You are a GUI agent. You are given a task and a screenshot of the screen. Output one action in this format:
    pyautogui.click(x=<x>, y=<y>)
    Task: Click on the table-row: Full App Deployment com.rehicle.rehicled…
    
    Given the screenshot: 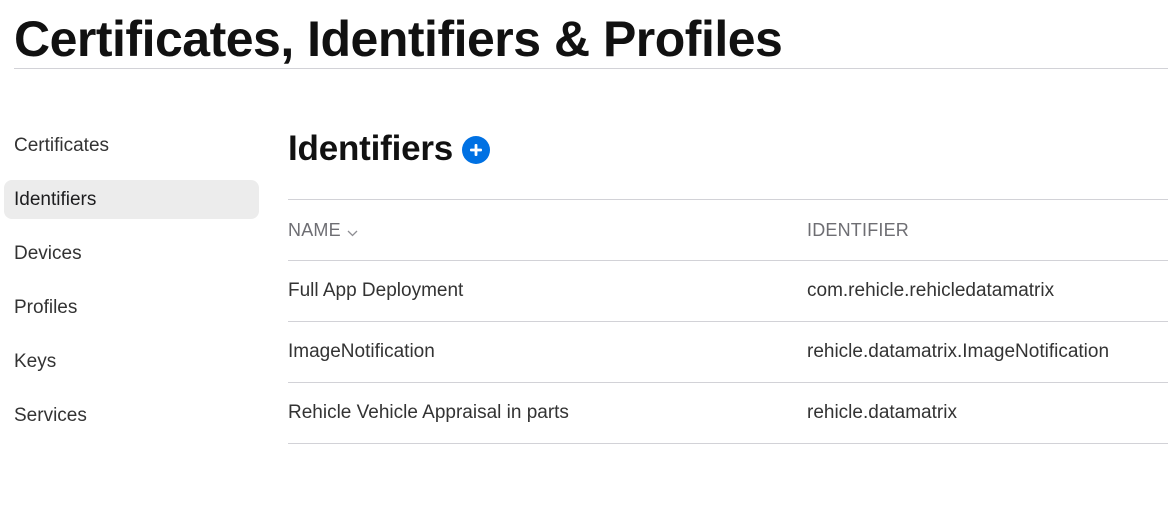 What is the action you would take?
    pyautogui.click(x=728, y=291)
    